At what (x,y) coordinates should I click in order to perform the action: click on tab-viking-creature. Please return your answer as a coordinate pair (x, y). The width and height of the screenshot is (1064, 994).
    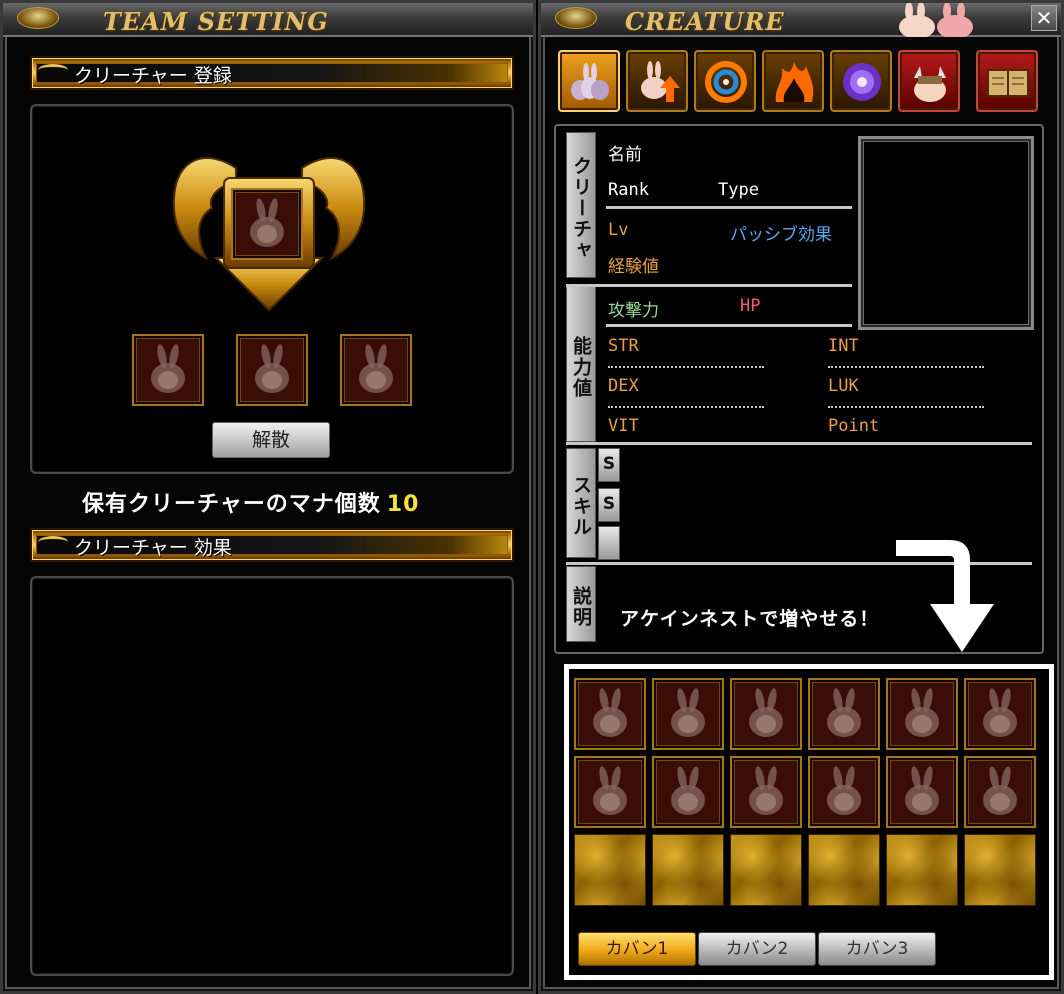
    Looking at the image, I should click on (929, 81).